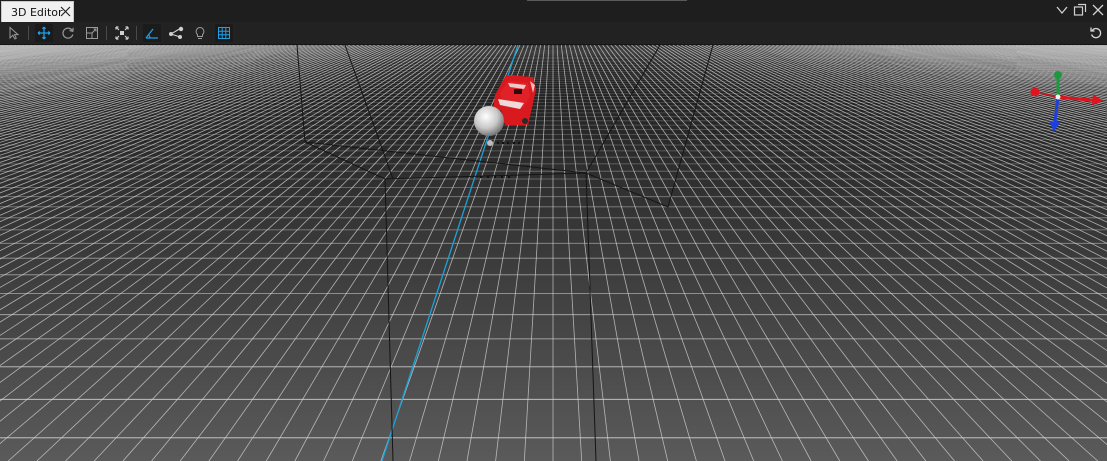  I want to click on add-light-button, so click(176, 33).